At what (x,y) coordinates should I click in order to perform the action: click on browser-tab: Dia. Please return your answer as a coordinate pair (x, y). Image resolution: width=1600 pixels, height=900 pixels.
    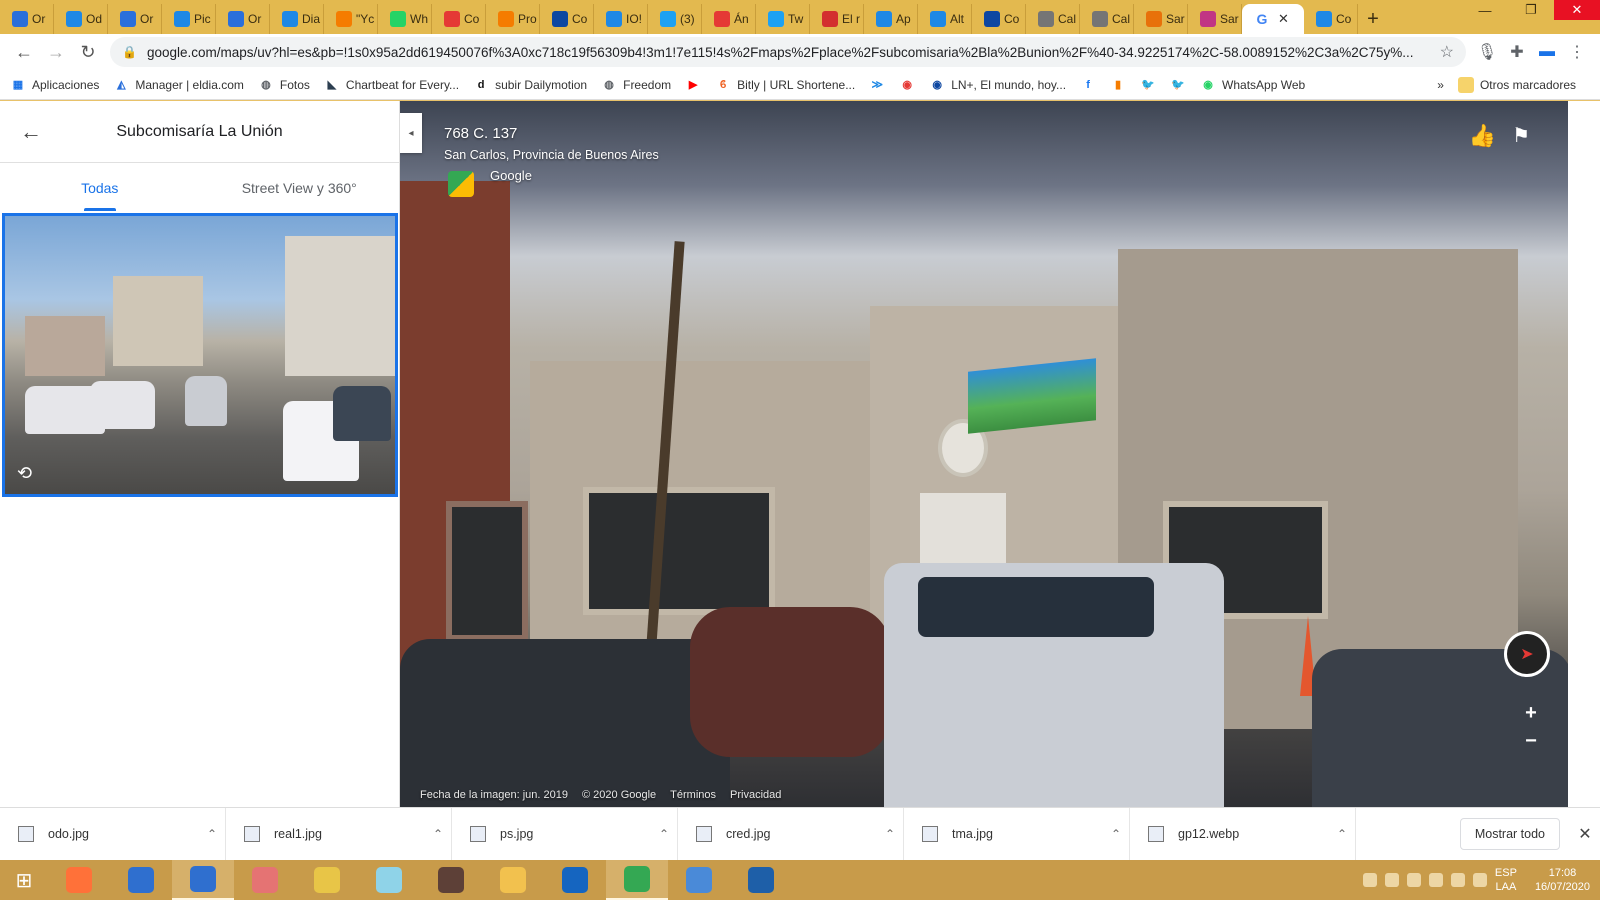
    Looking at the image, I should click on (297, 19).